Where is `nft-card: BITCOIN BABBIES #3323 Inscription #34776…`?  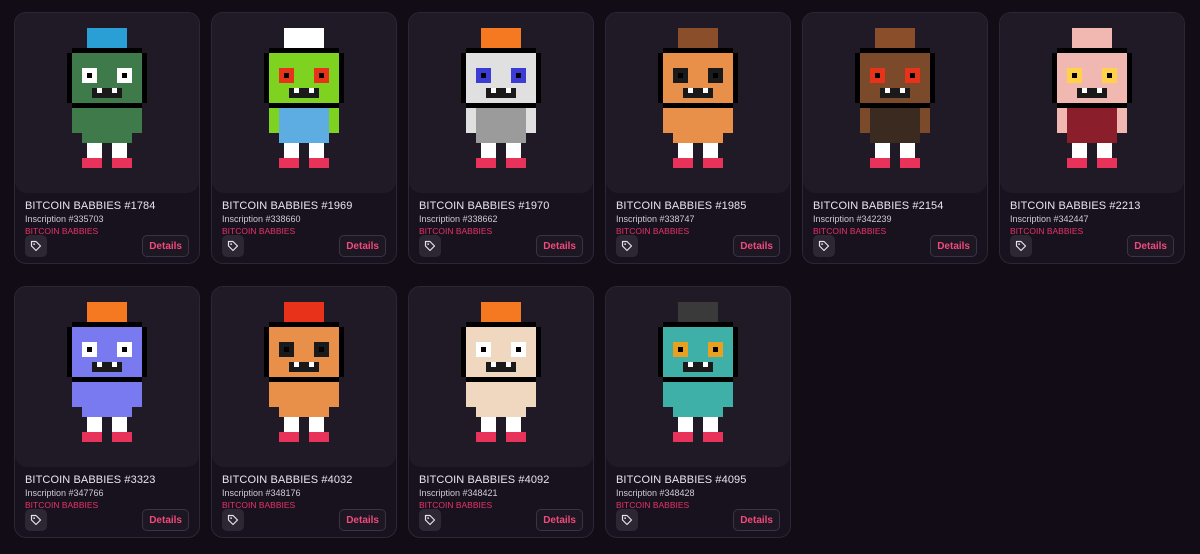
nft-card: BITCOIN BABBIES #3323 Inscription #34776… is located at coordinates (107, 412).